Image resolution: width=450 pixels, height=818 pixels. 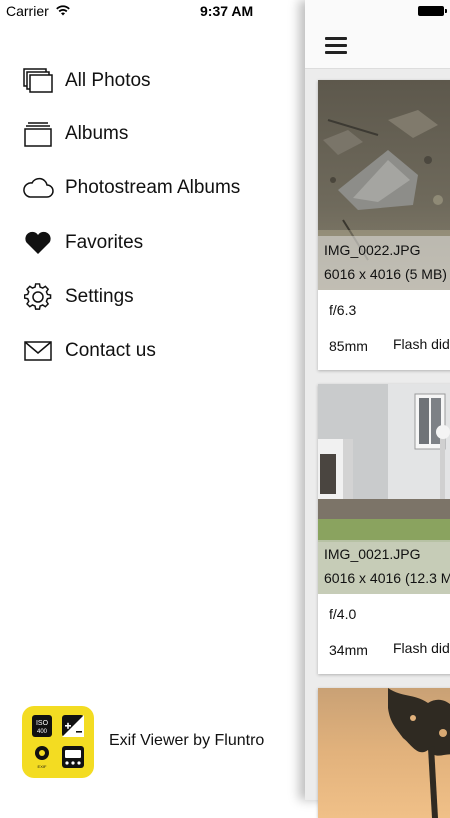 What do you see at coordinates (348, 650) in the screenshot?
I see `focal-length-value: 34mm` at bounding box center [348, 650].